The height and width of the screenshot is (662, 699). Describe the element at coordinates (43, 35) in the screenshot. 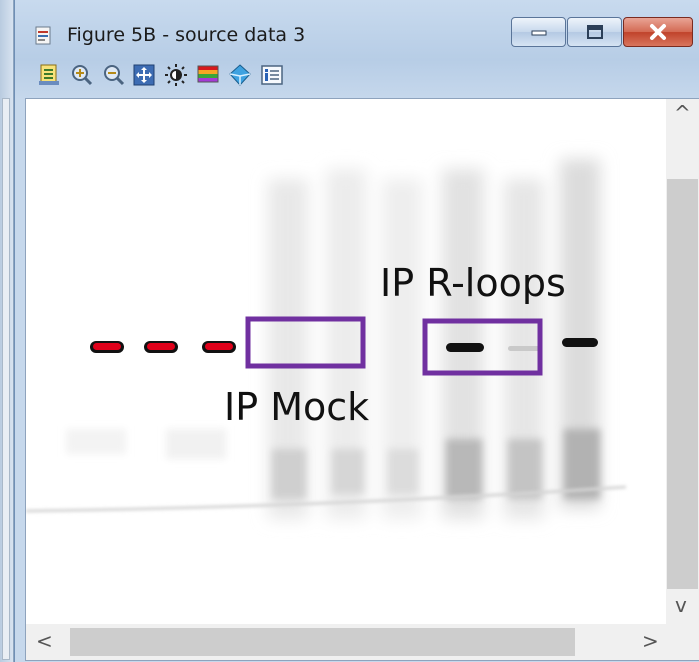

I see `app-icon` at that location.